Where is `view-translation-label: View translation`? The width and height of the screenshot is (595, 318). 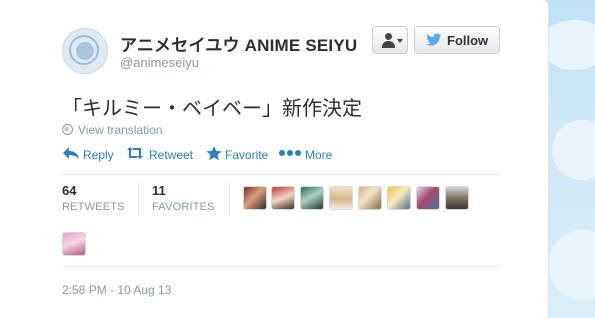 view-translation-label: View translation is located at coordinates (120, 130).